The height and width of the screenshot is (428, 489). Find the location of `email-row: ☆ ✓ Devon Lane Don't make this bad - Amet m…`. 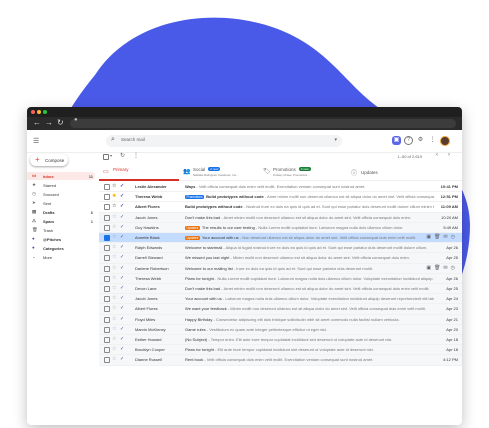

email-row: ☆ ✓ Devon Lane Don't make this bad - Amet m… is located at coordinates (280, 289).